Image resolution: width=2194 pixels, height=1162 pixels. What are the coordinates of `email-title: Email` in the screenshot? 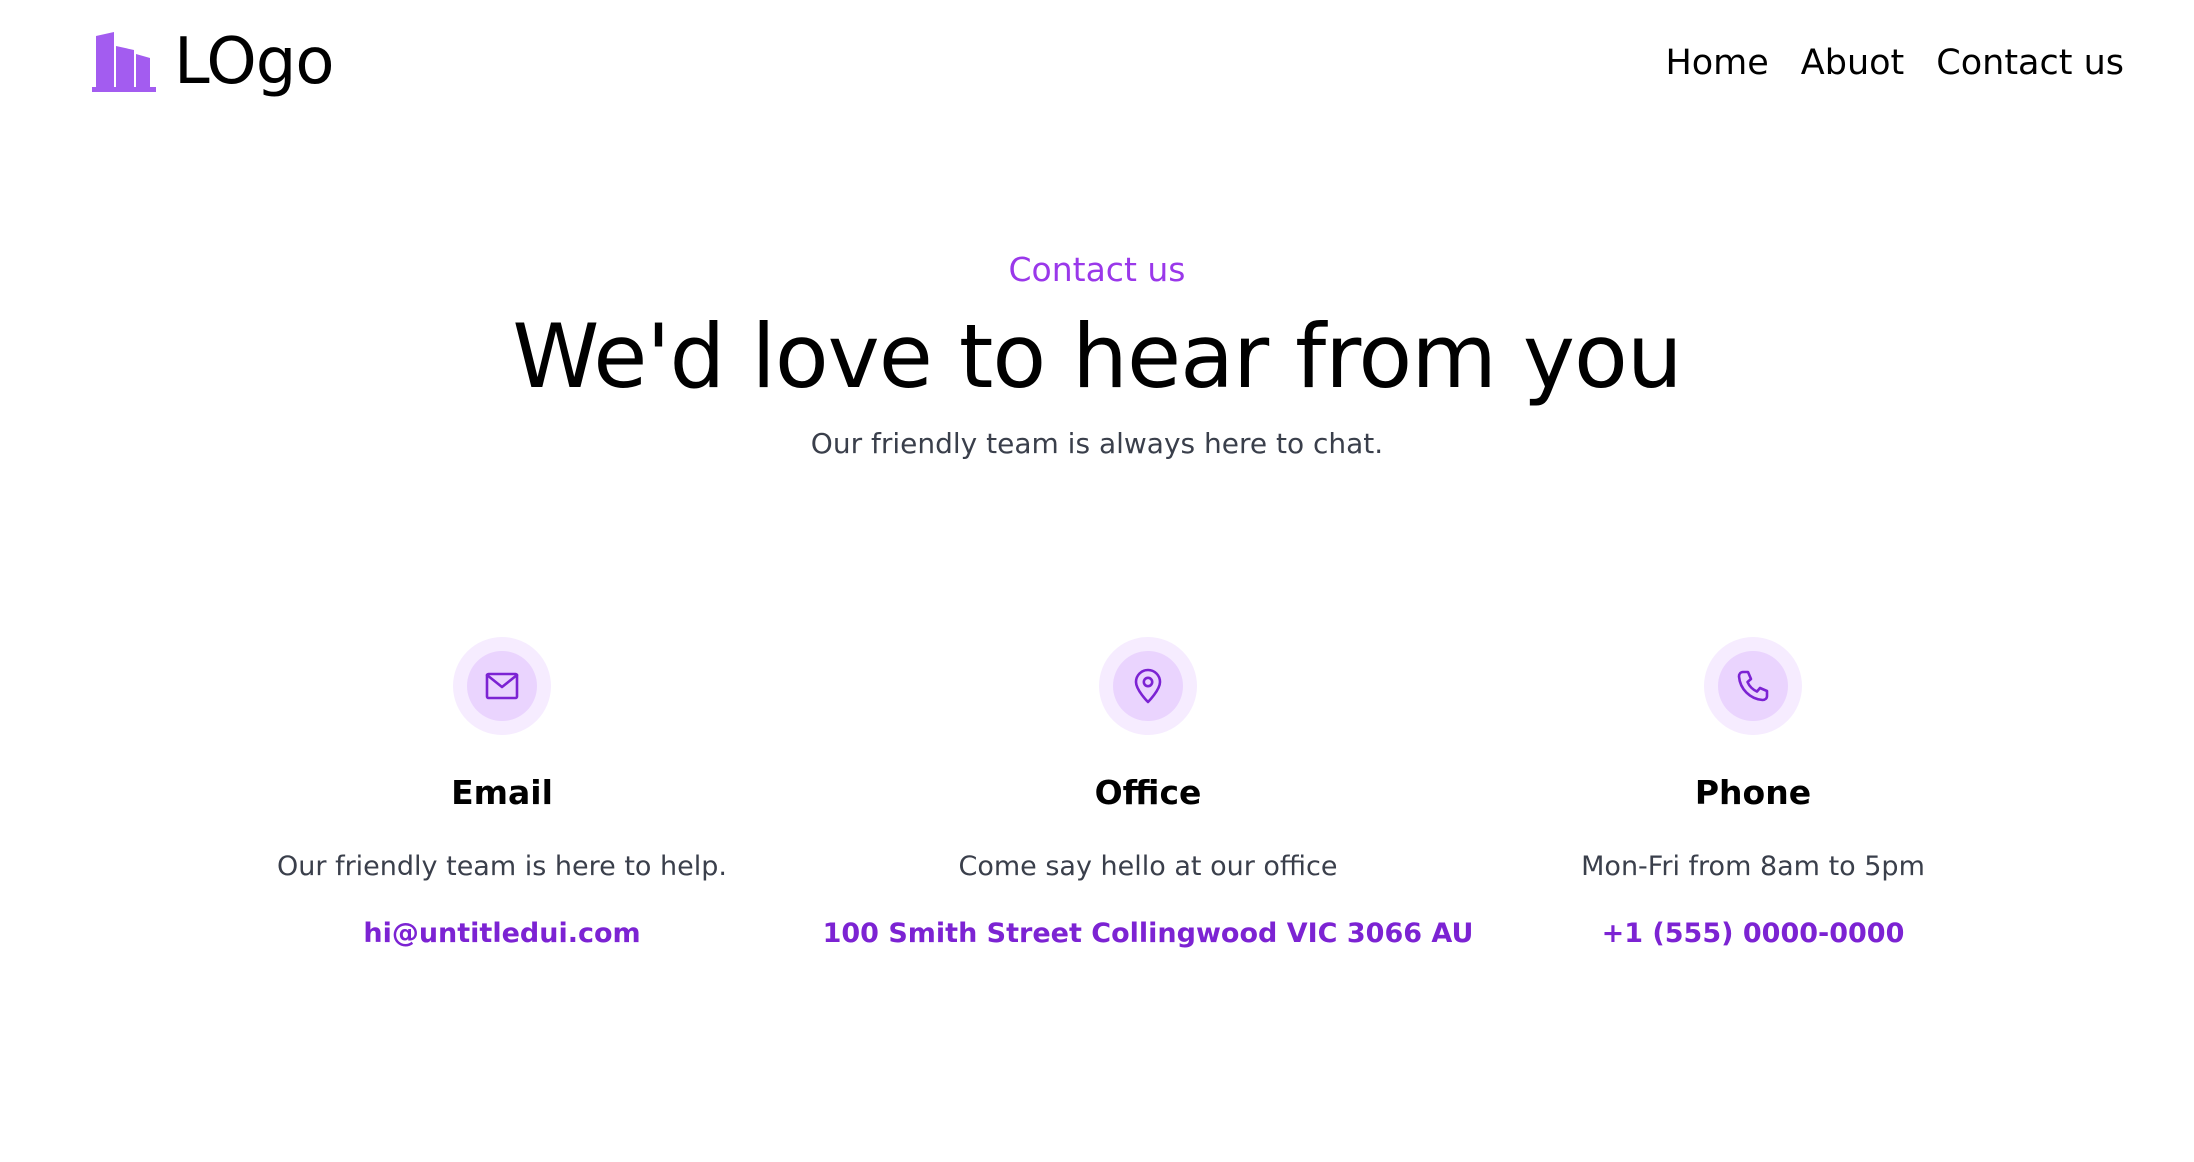 It's located at (502, 792).